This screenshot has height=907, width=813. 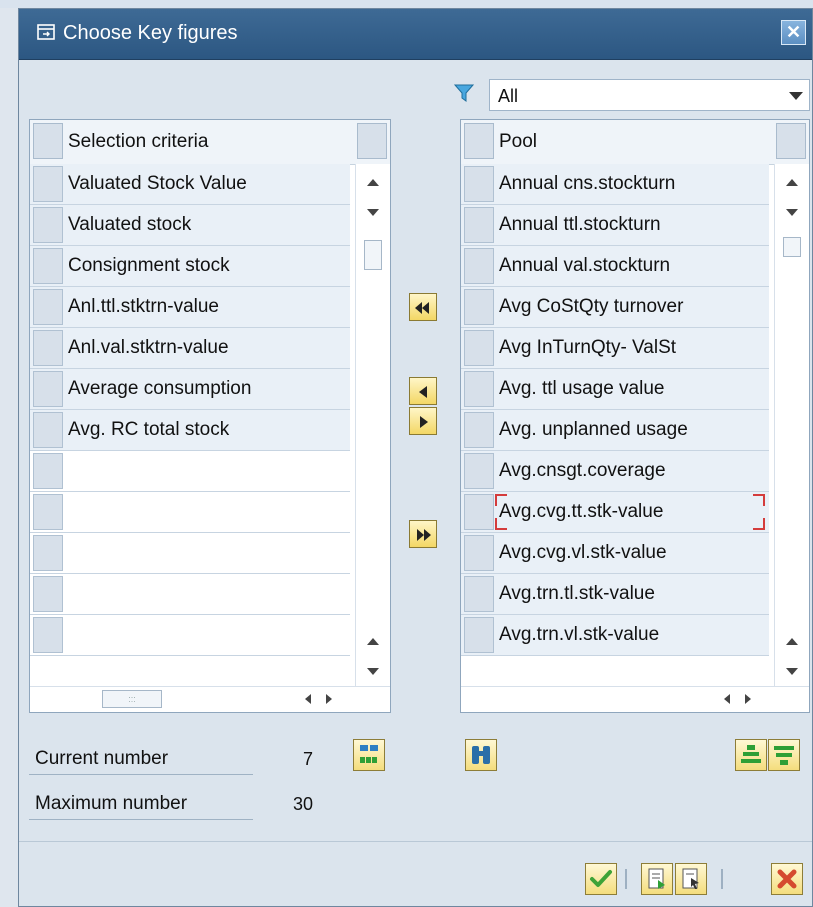 I want to click on table-row: Avg.cvg.vl.stk-value, so click(x=615, y=553).